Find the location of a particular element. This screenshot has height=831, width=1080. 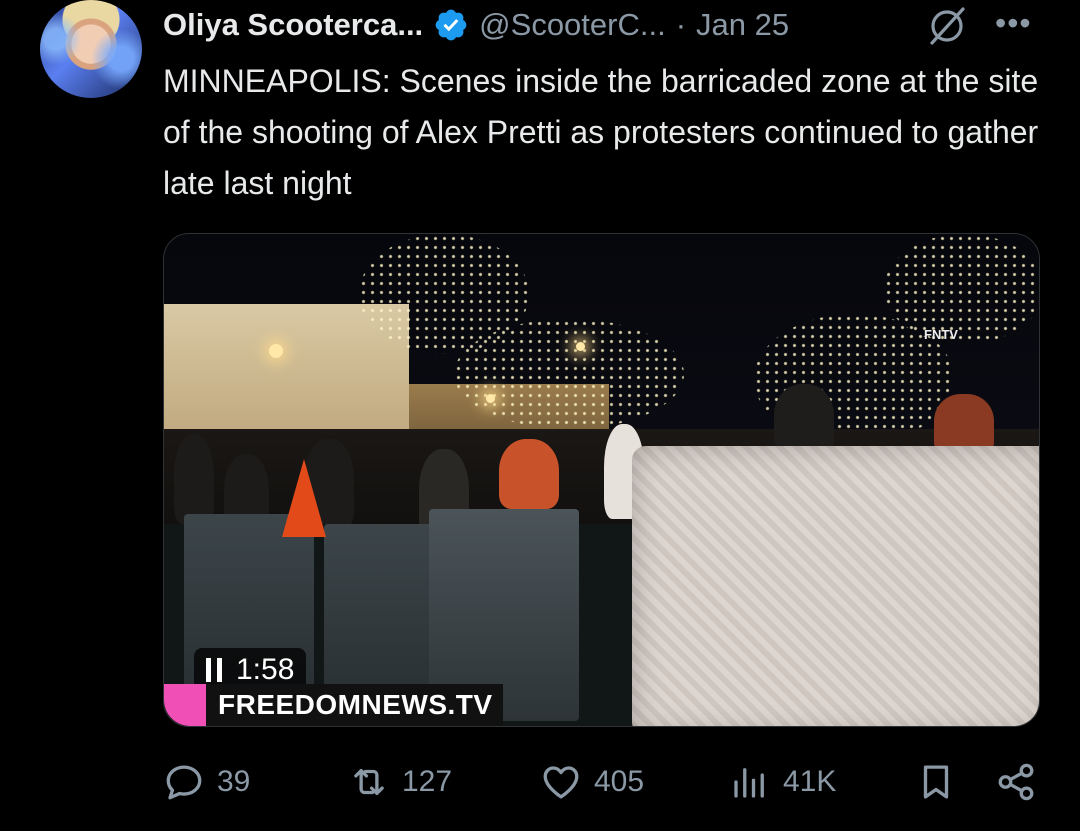

views-button: 41K is located at coordinates (782, 782).